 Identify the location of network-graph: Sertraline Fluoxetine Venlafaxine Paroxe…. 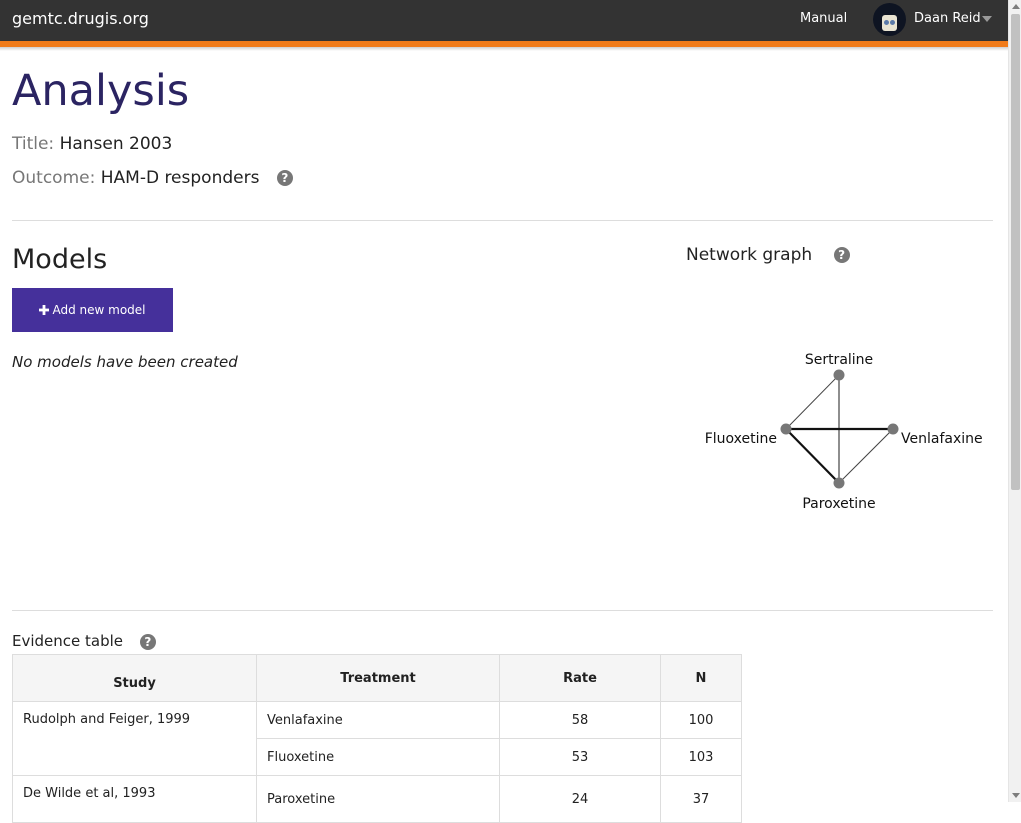
(844, 432).